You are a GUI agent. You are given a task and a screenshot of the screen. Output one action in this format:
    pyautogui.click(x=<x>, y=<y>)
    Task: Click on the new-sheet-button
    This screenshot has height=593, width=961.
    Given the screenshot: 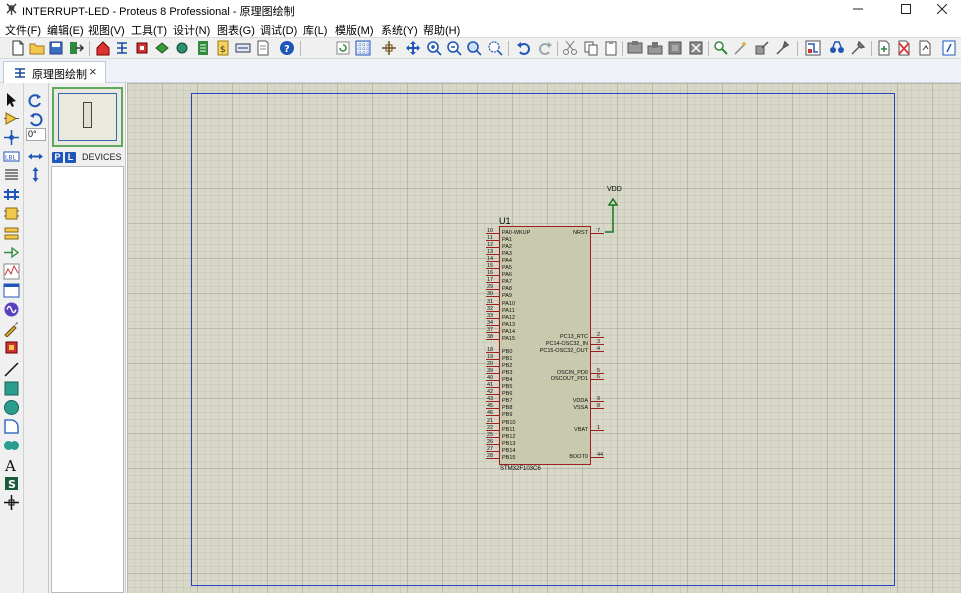 What is the action you would take?
    pyautogui.click(x=884, y=48)
    